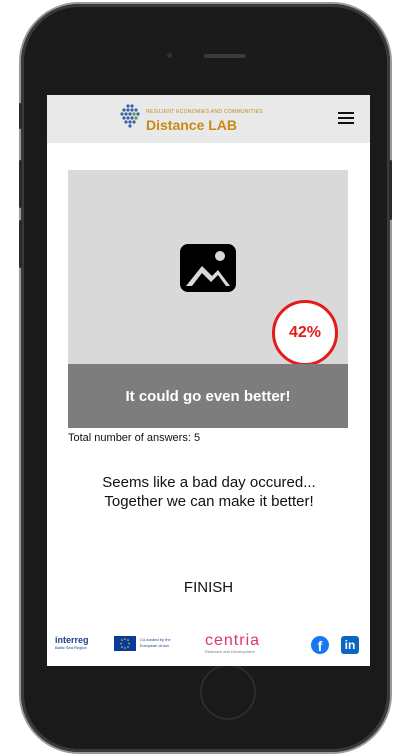 The width and height of the screenshot is (403, 756). What do you see at coordinates (134, 438) in the screenshot?
I see `total-answers-text: Total number of answers: 5` at bounding box center [134, 438].